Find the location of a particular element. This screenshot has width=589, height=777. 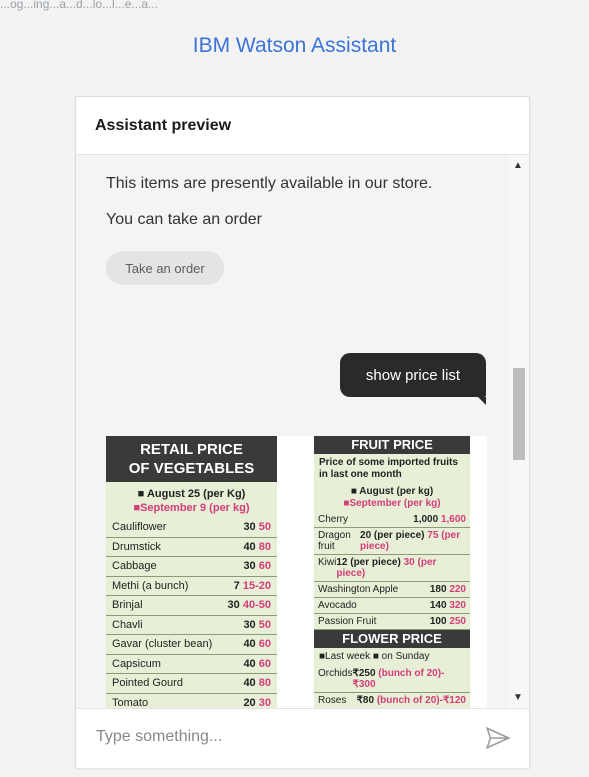

item-name: Dragon fruit is located at coordinates (334, 541).